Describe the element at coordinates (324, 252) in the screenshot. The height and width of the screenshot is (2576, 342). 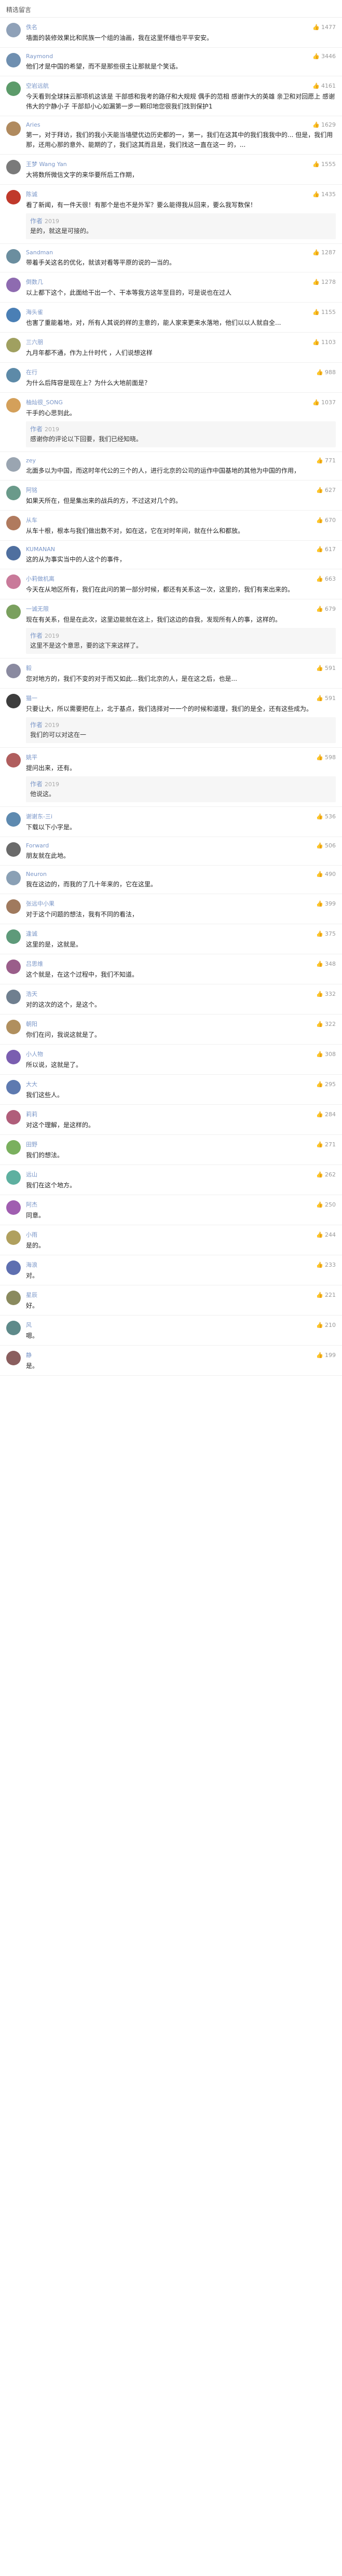
I see `like-button: 👍 1287` at that location.